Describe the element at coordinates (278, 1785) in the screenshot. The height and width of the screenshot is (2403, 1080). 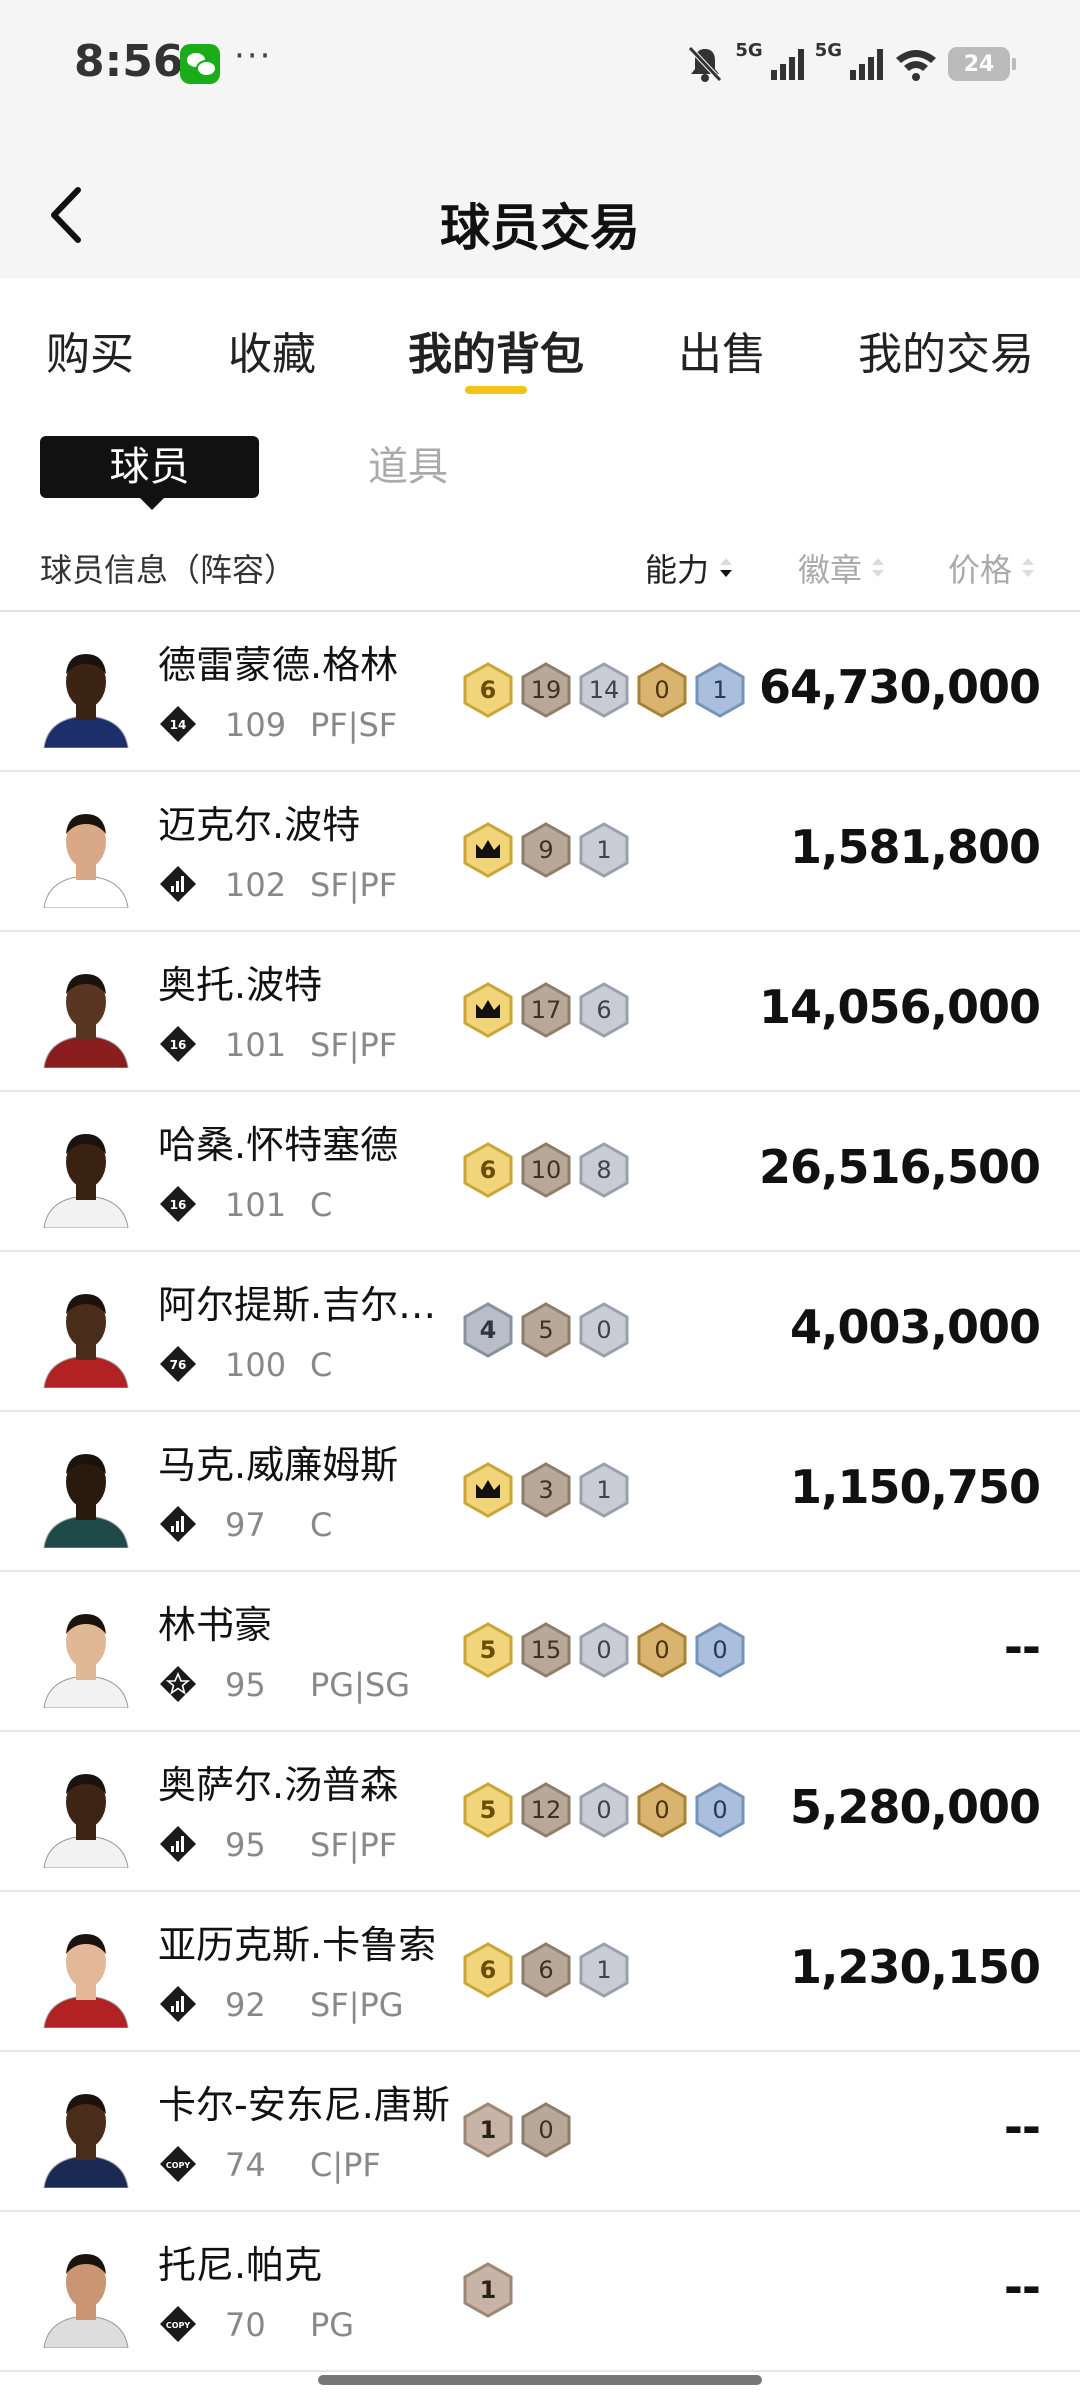
I see `player-name: 奥萨尔.汤普森` at that location.